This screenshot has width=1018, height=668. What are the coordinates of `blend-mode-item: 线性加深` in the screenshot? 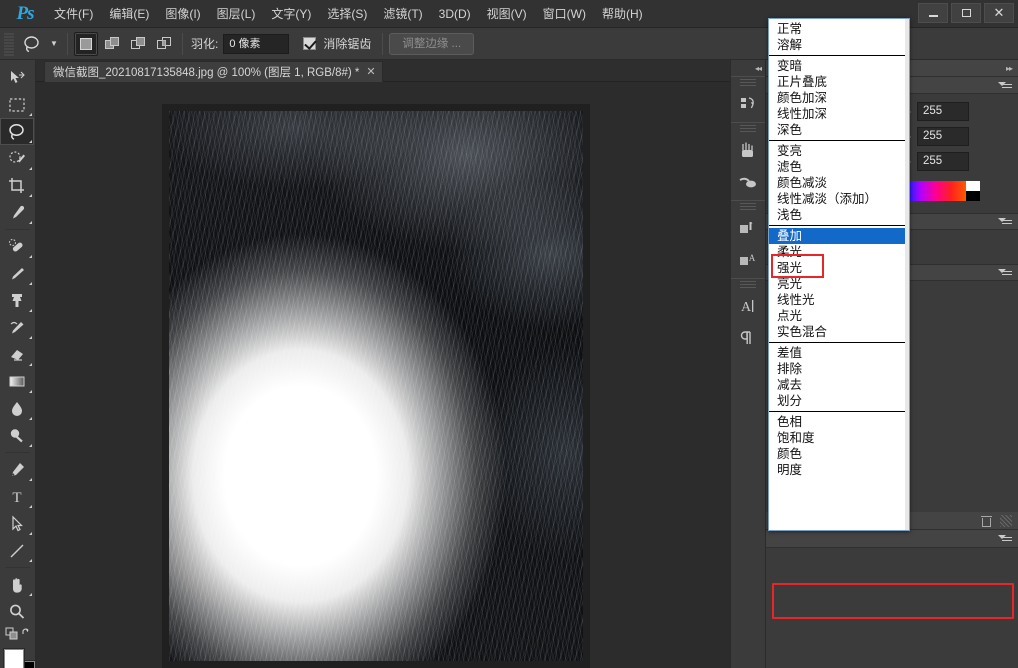 It's located at (839, 114).